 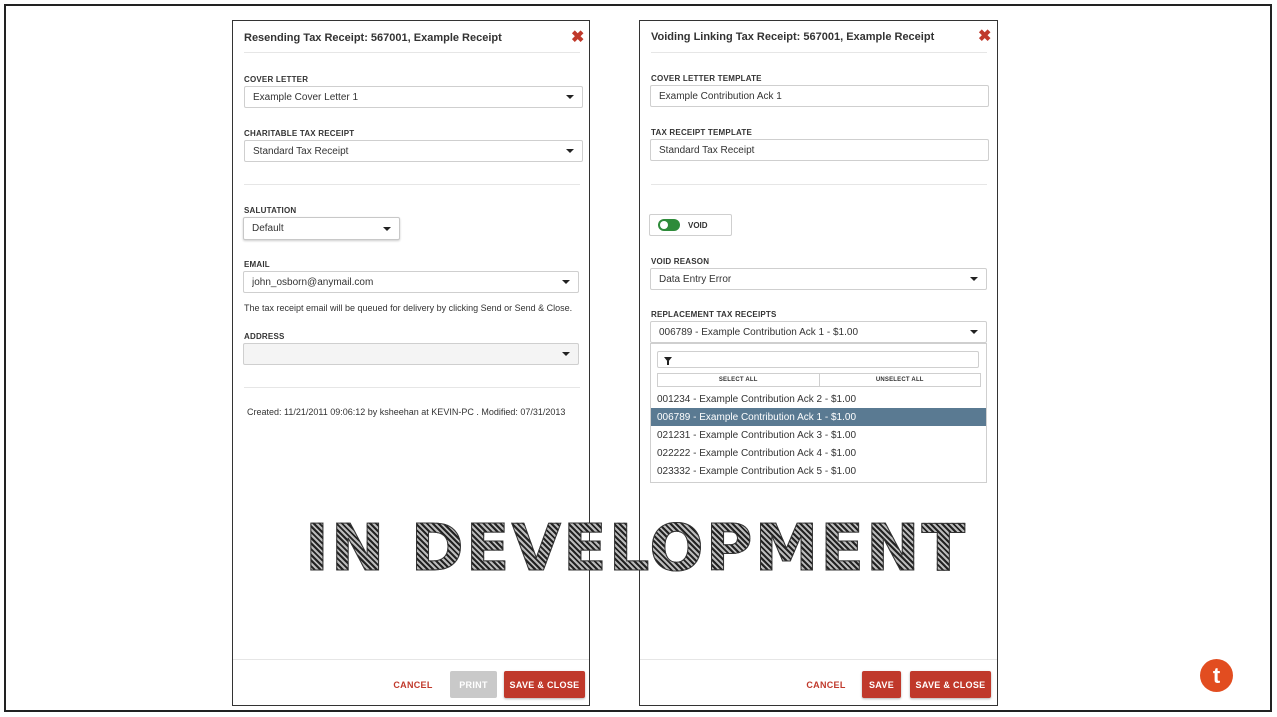 What do you see at coordinates (270, 210) in the screenshot?
I see `salutation-label: SALUTATION` at bounding box center [270, 210].